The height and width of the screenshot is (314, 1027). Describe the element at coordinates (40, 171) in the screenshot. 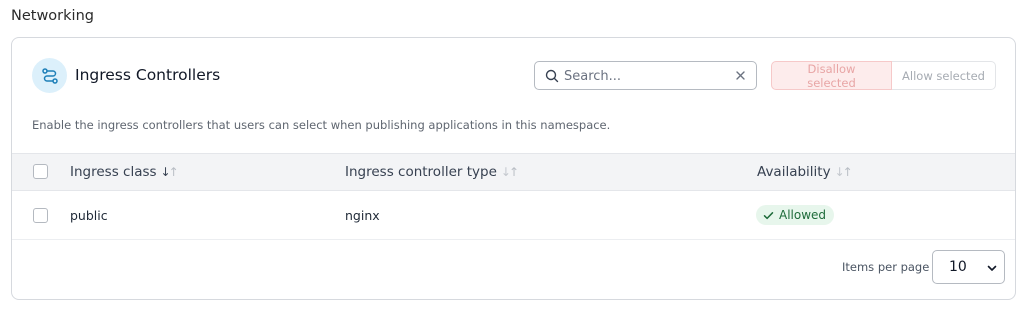

I see `select-all-checkbox` at that location.